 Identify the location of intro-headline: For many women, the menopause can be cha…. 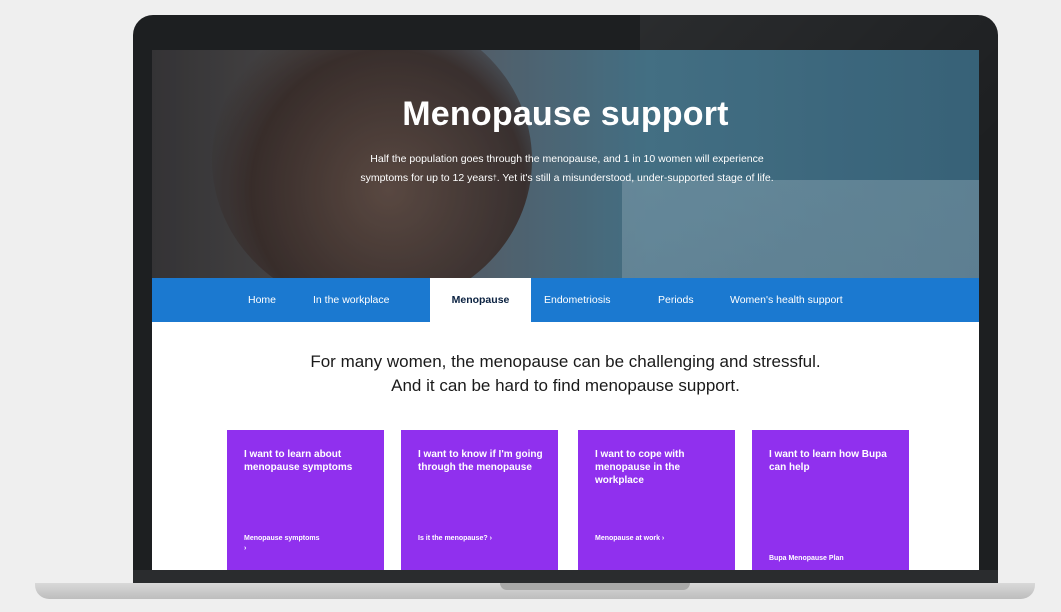
(565, 374).